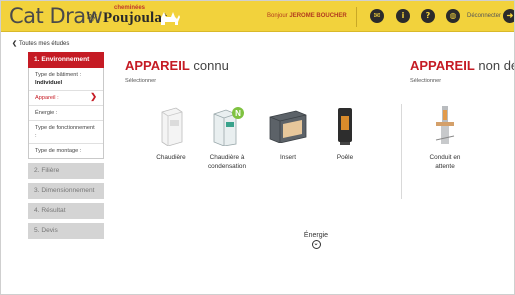 The width and height of the screenshot is (515, 295). Describe the element at coordinates (66, 79) in the screenshot. I see `subitem-type-batiment: Type de bâtiment : Individuel` at that location.